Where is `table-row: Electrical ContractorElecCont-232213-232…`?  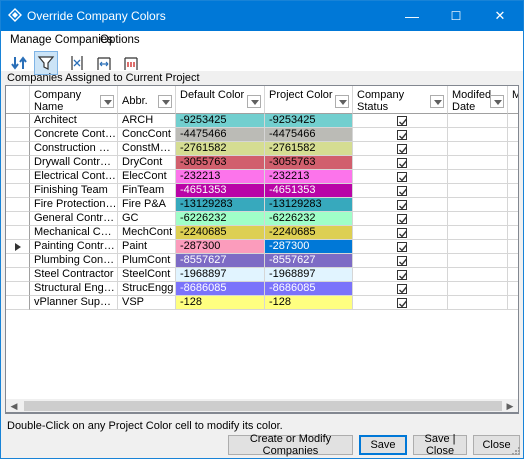 table-row: Electrical ContractorElecCont-232213-232… is located at coordinates (262, 177).